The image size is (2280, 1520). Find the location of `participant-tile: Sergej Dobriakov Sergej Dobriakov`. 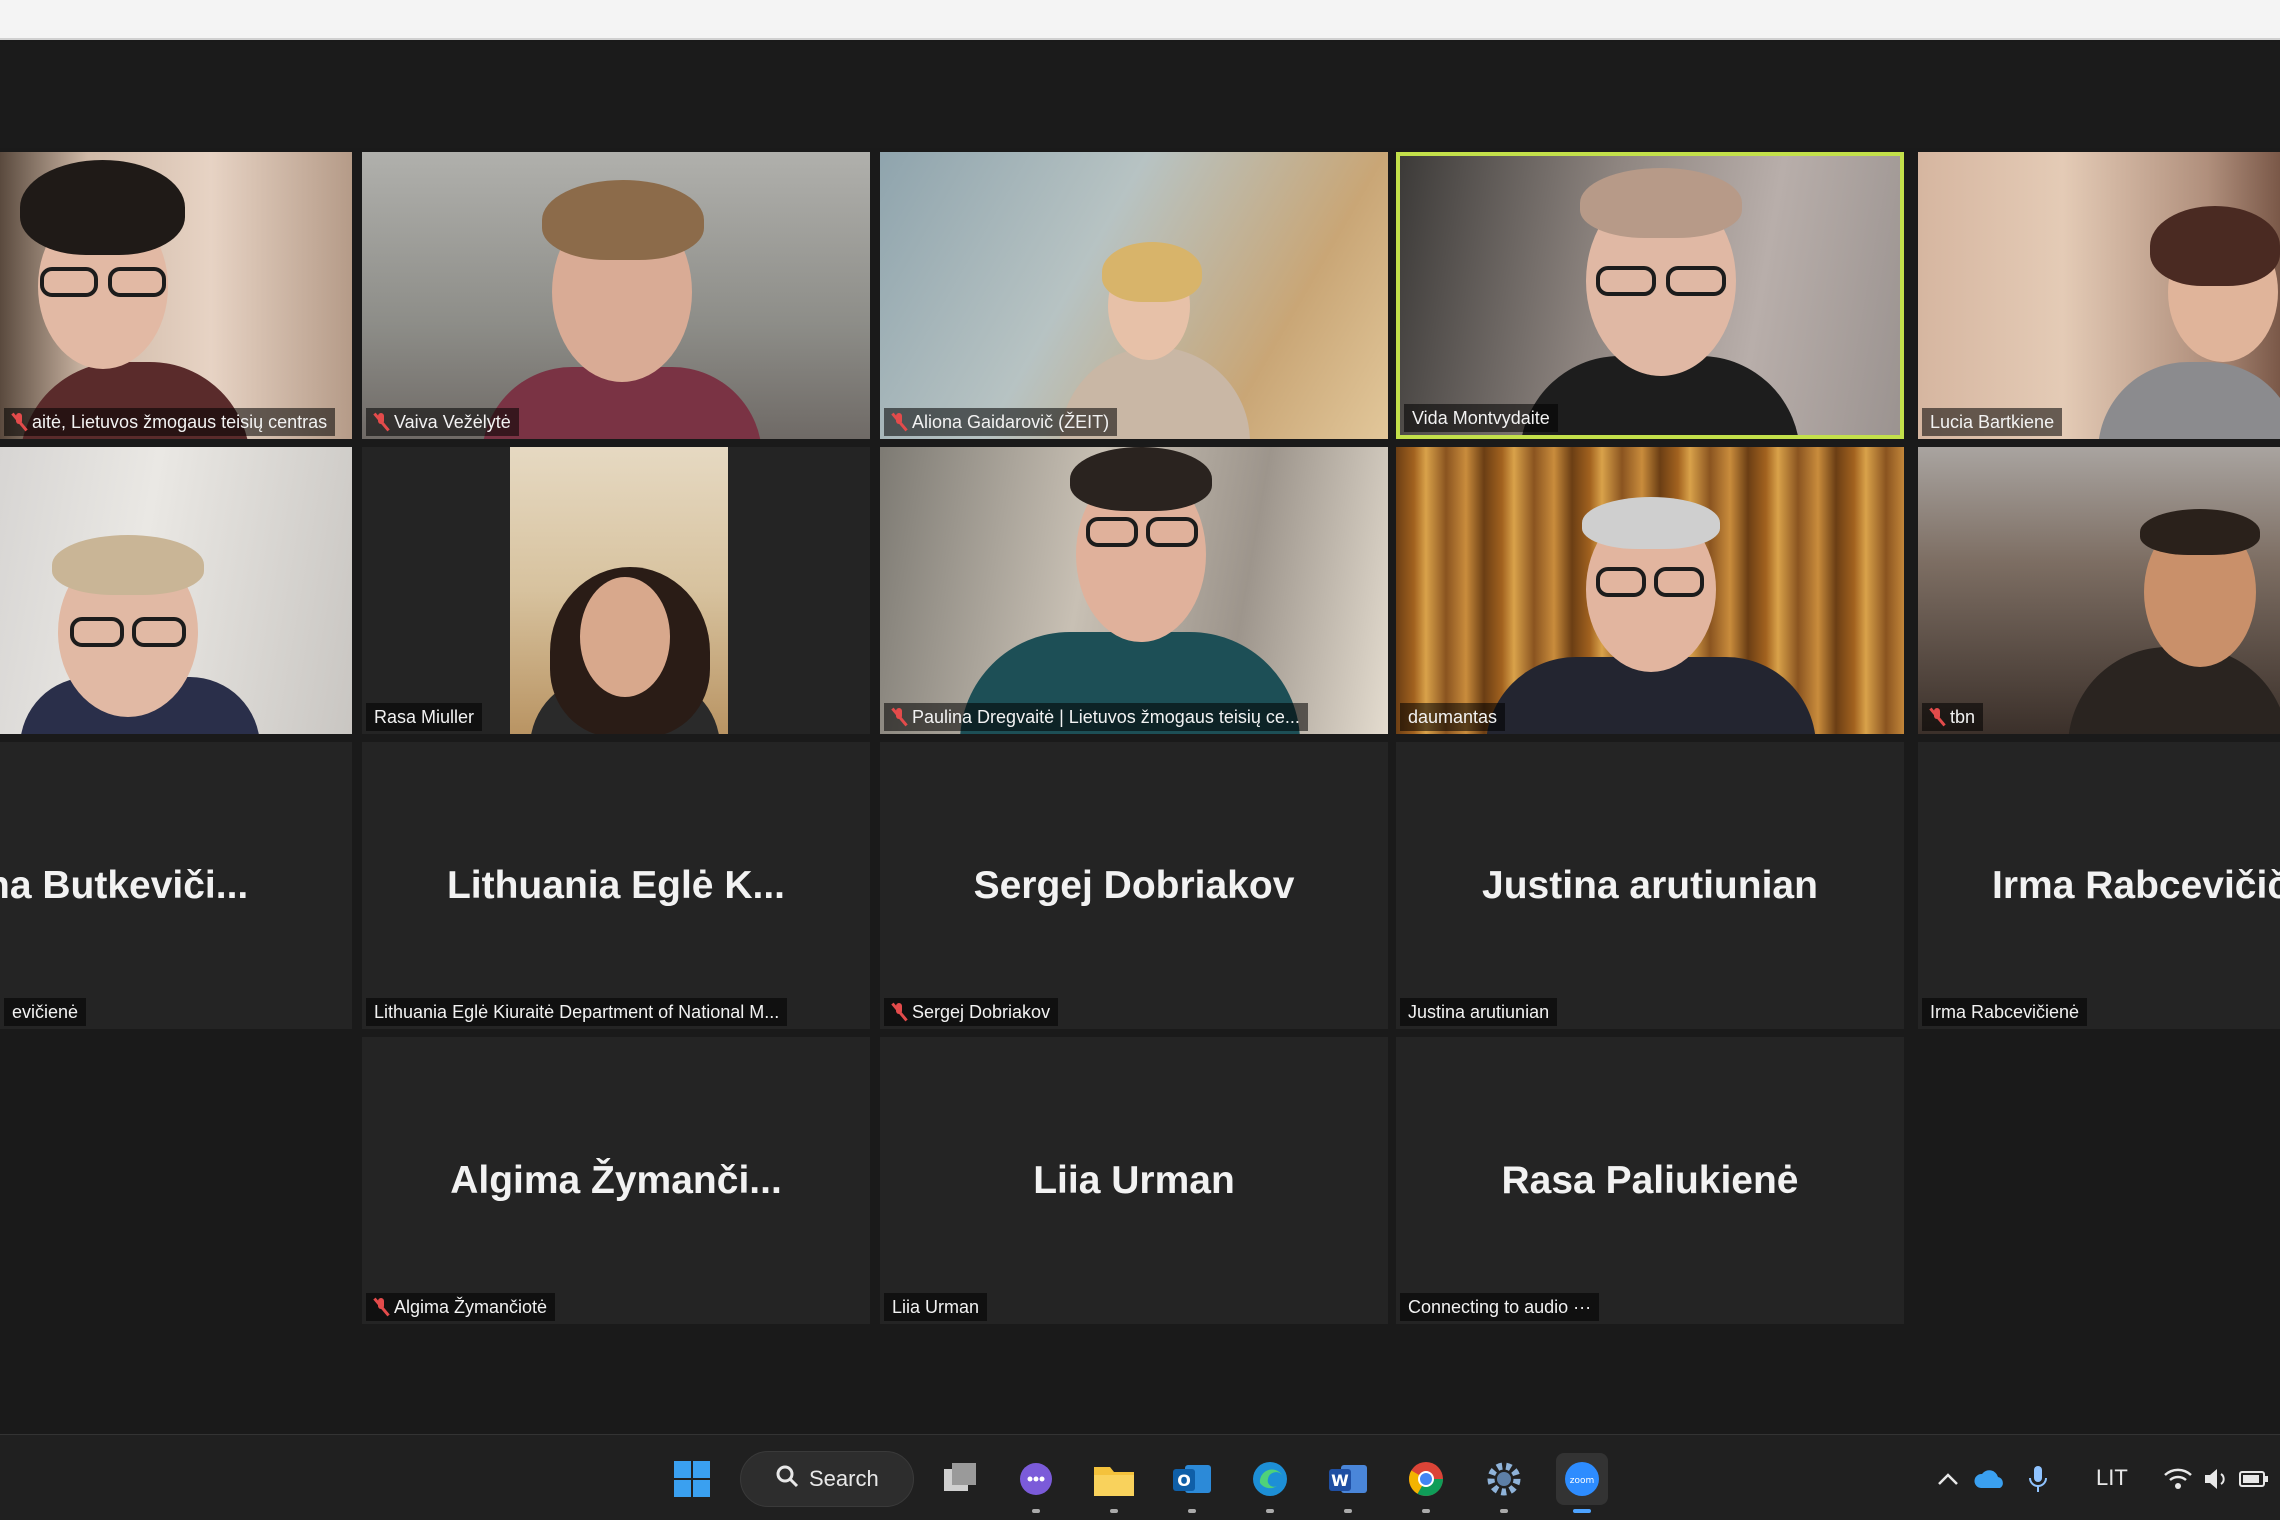

participant-tile: Sergej Dobriakov Sergej Dobriakov is located at coordinates (1134, 885).